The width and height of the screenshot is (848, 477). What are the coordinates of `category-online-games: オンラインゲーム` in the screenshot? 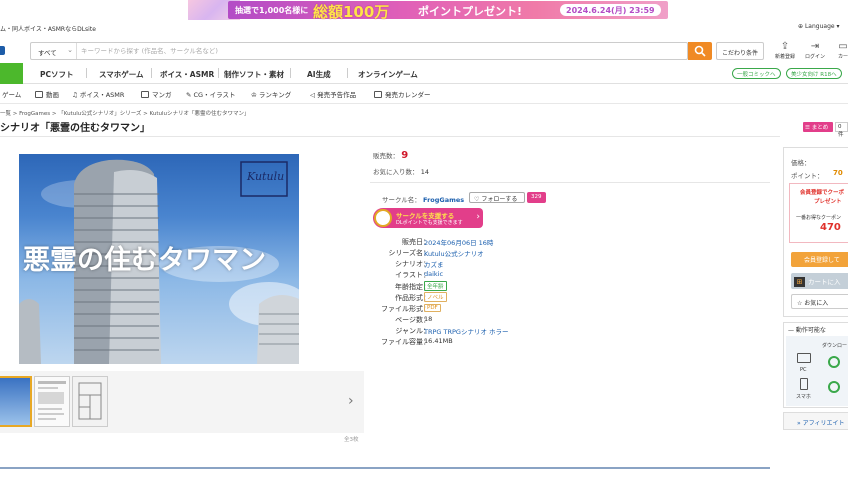 It's located at (388, 73).